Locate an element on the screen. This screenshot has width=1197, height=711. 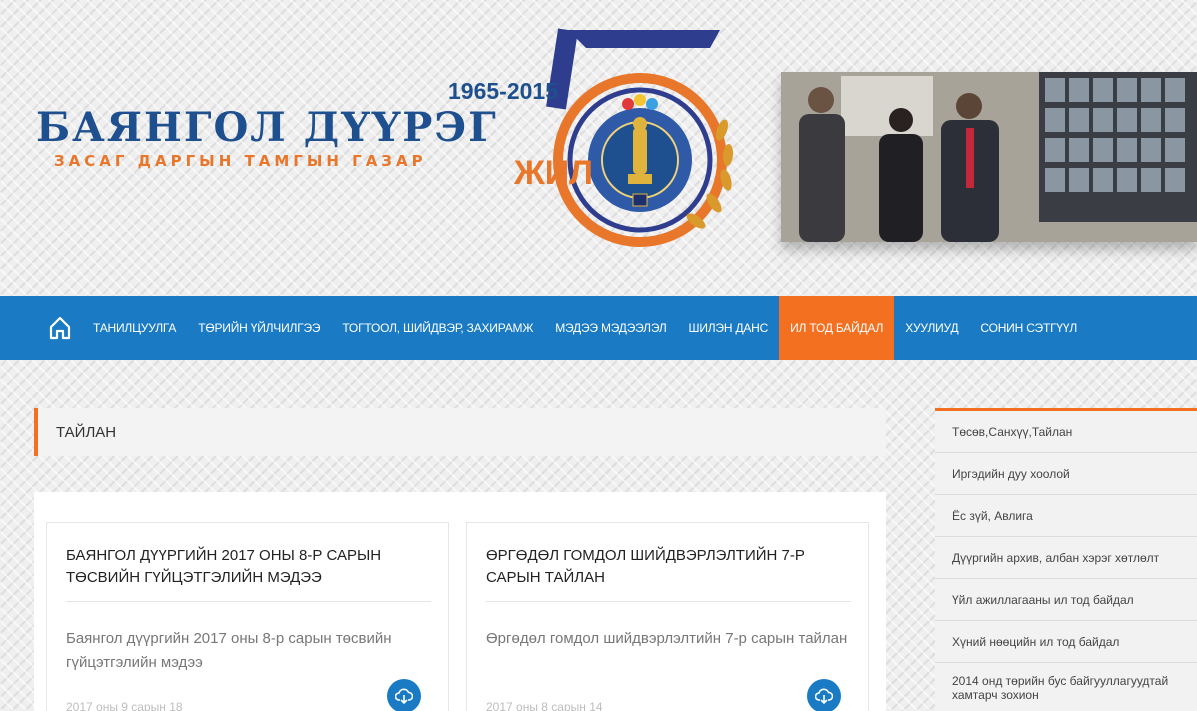
nav-home-button is located at coordinates (60, 328).